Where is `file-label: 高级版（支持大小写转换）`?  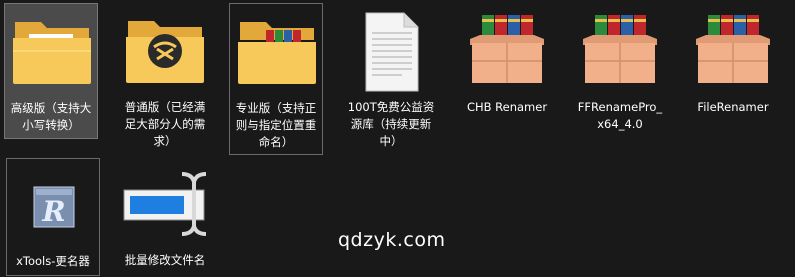
file-label: 高级版（支持大小写转换） is located at coordinates (51, 116).